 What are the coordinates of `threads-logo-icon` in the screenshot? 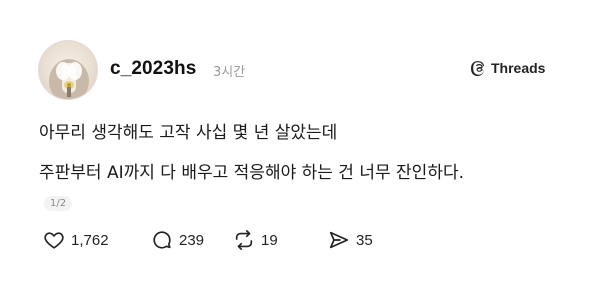 It's located at (478, 68).